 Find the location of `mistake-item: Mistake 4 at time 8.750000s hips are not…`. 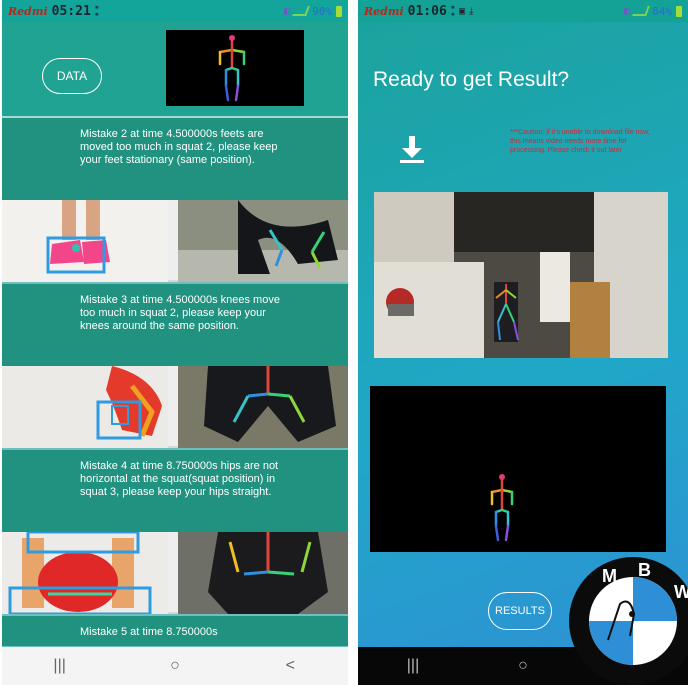

mistake-item: Mistake 4 at time 8.750000s hips are not… is located at coordinates (175, 532).